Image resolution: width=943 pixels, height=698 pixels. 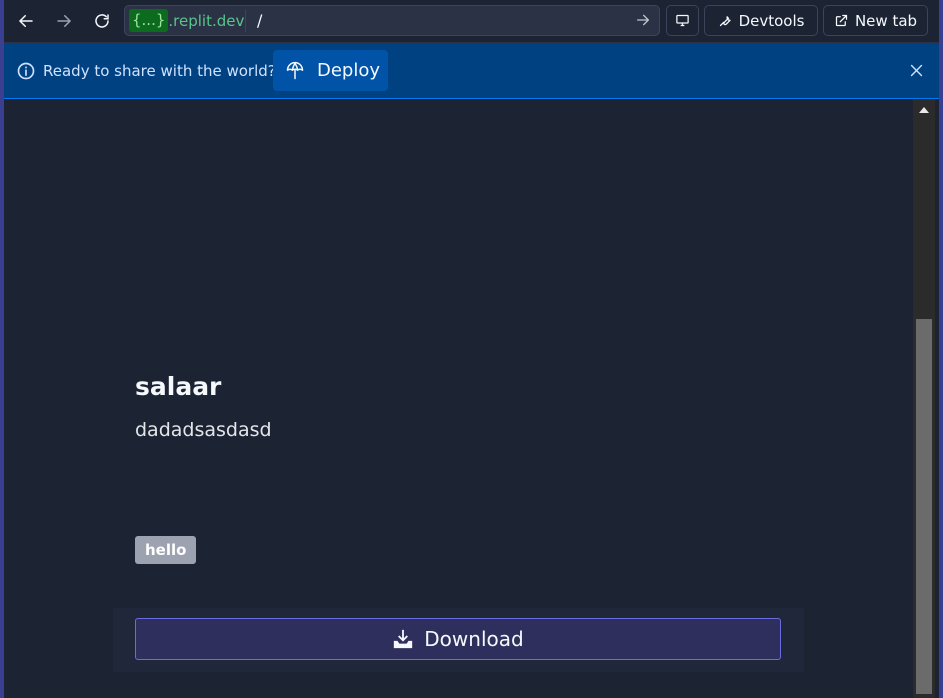 I want to click on url-path: /, so click(x=259, y=20).